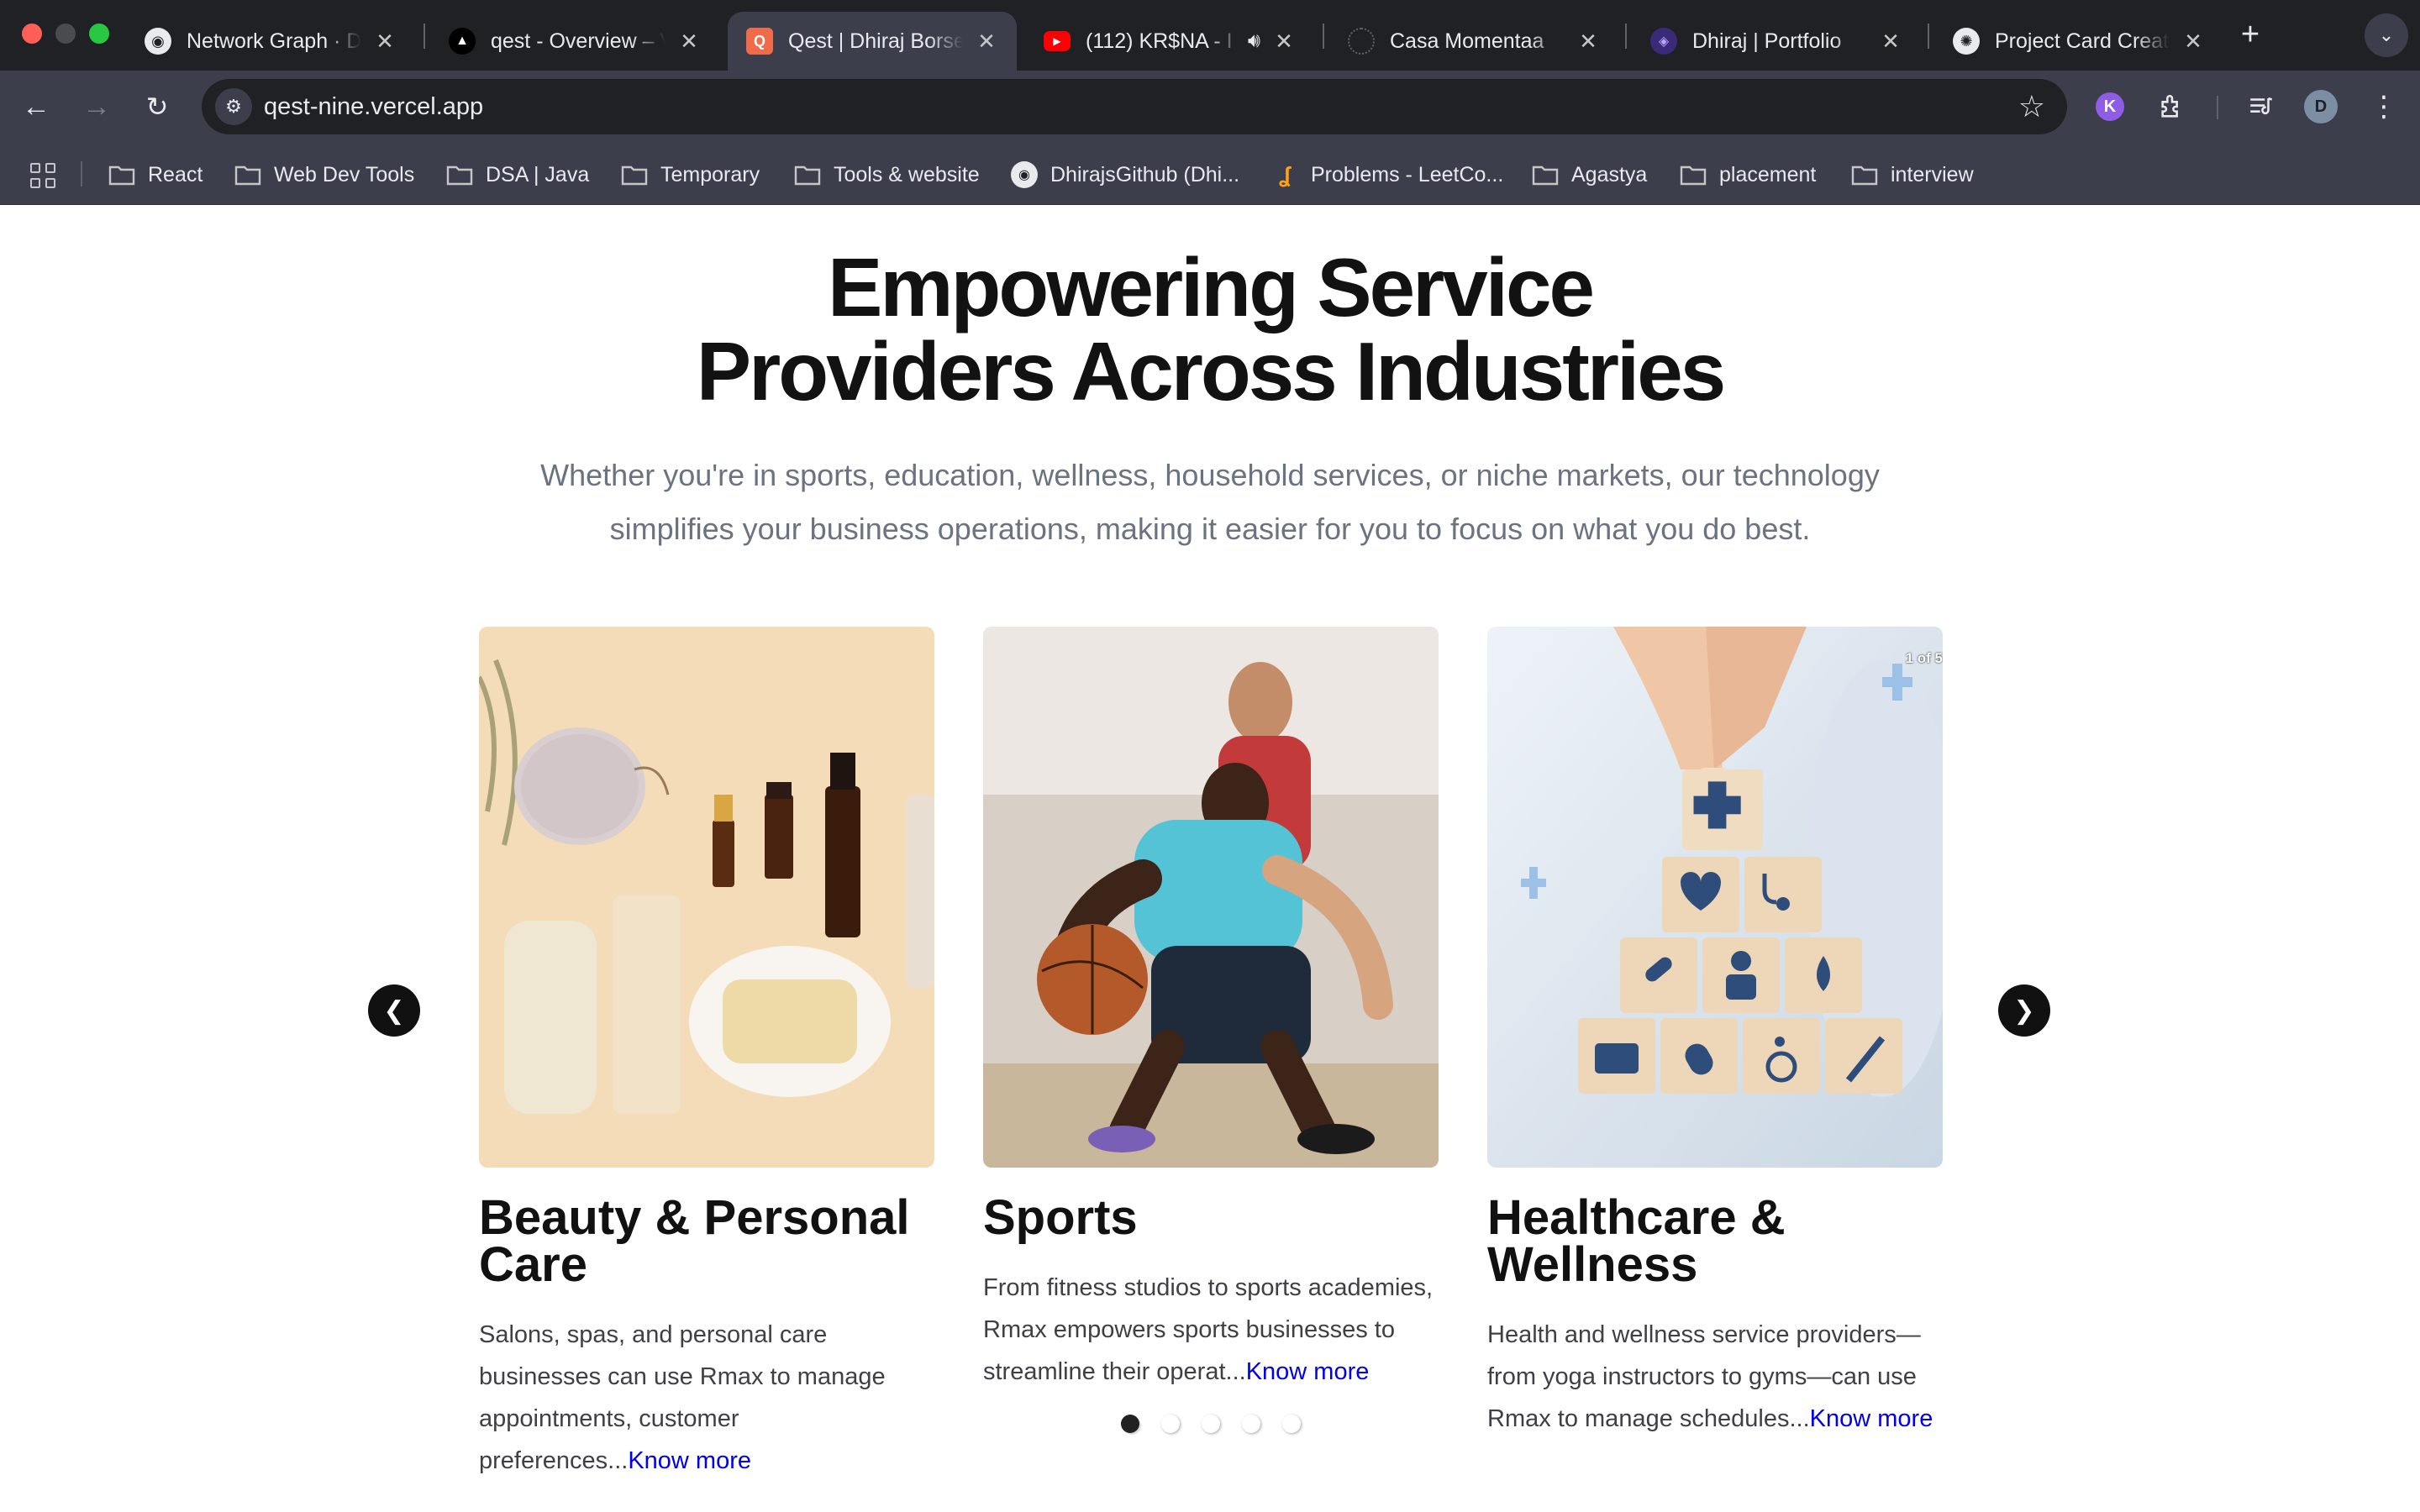 This screenshot has height=1512, width=2420. I want to click on bookmark-react: React, so click(155, 175).